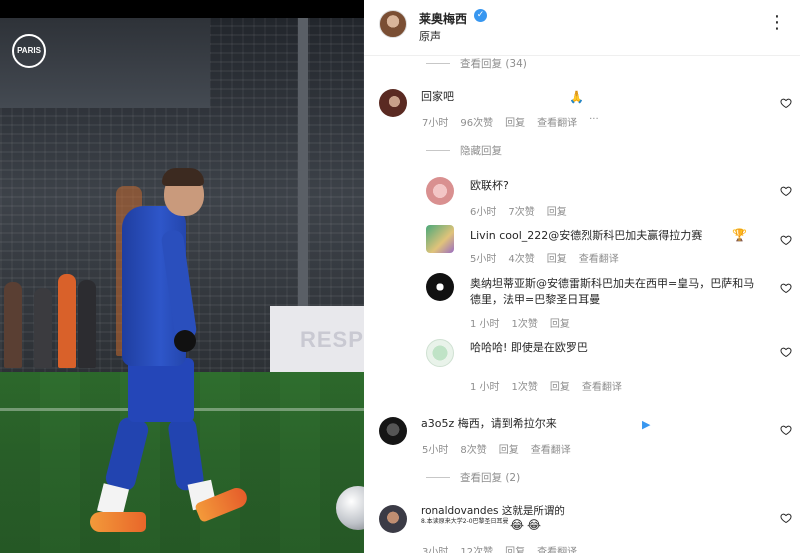  I want to click on view-replies-toggle: 查看回复 (2), so click(473, 477).